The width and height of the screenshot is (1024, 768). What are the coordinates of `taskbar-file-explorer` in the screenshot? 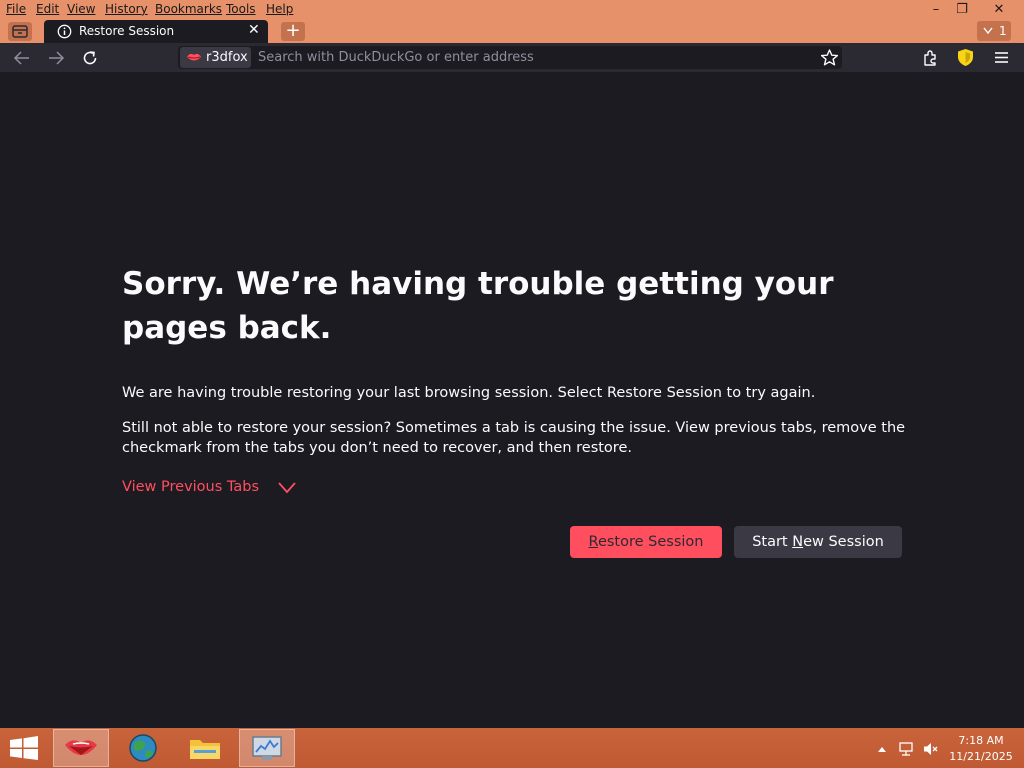 It's located at (205, 748).